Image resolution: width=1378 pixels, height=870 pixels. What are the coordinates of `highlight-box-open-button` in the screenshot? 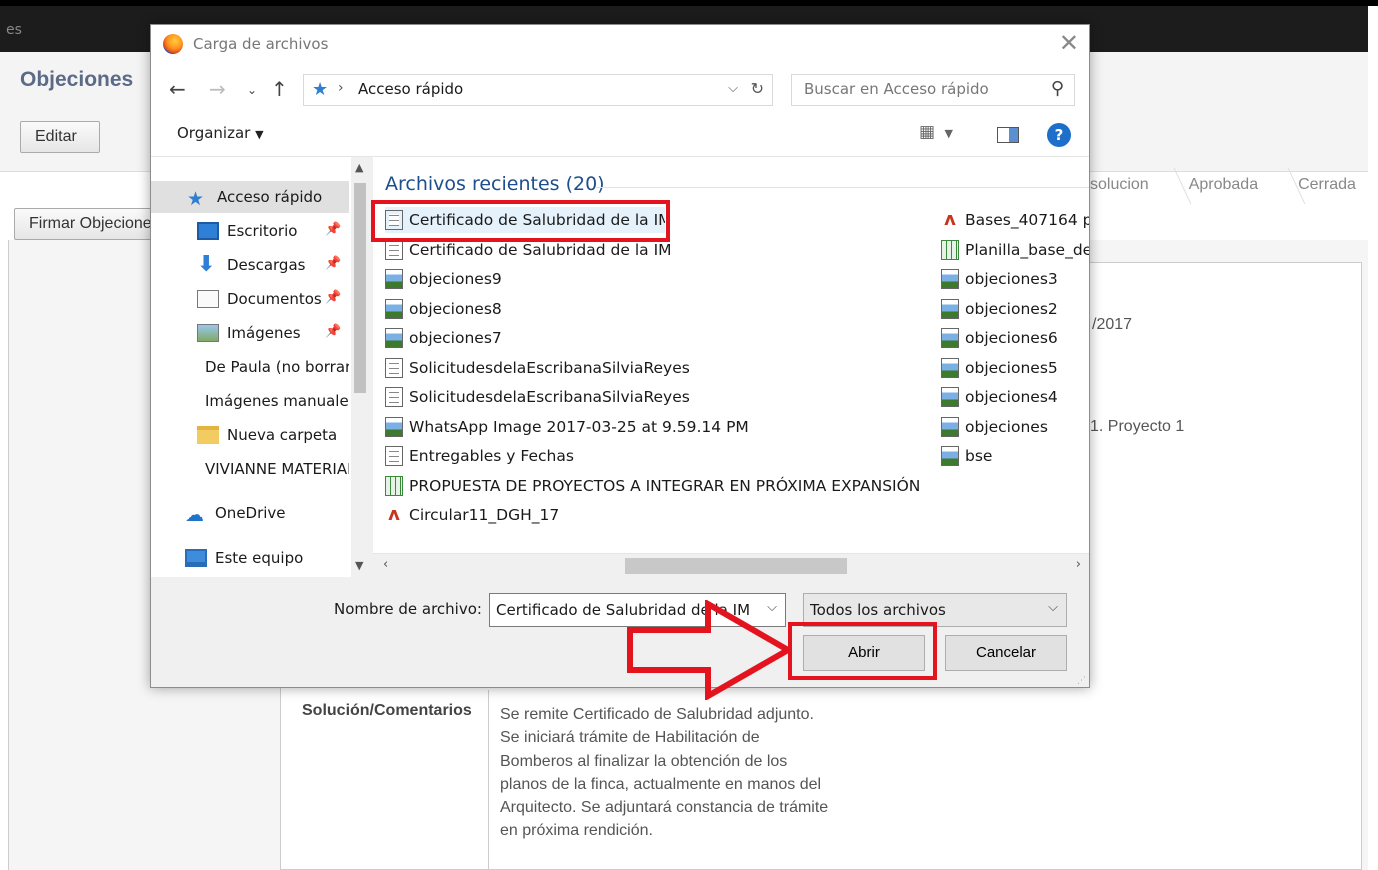 It's located at (862, 651).